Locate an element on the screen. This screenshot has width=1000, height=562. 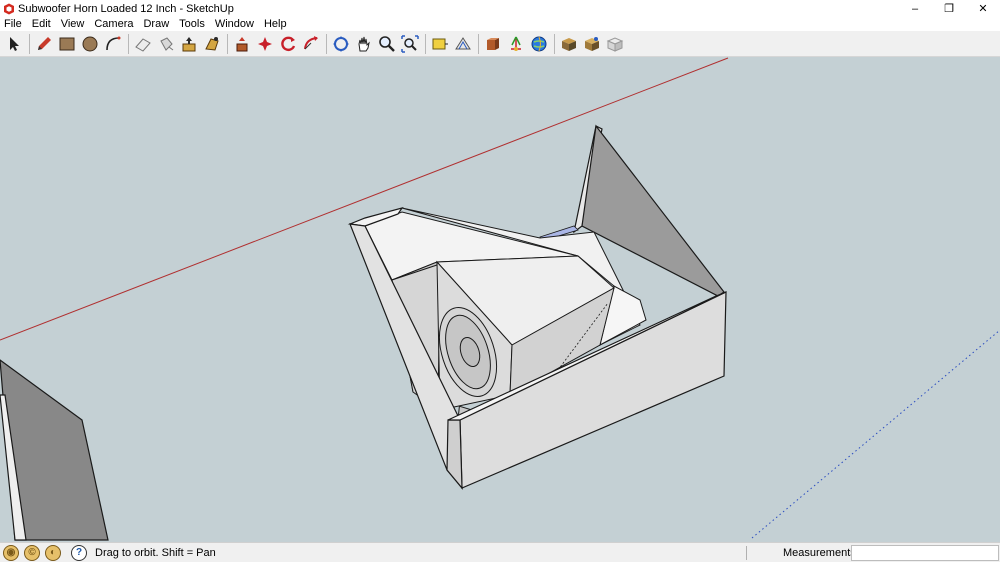
follow-me-tool-button is located at coordinates (212, 44).